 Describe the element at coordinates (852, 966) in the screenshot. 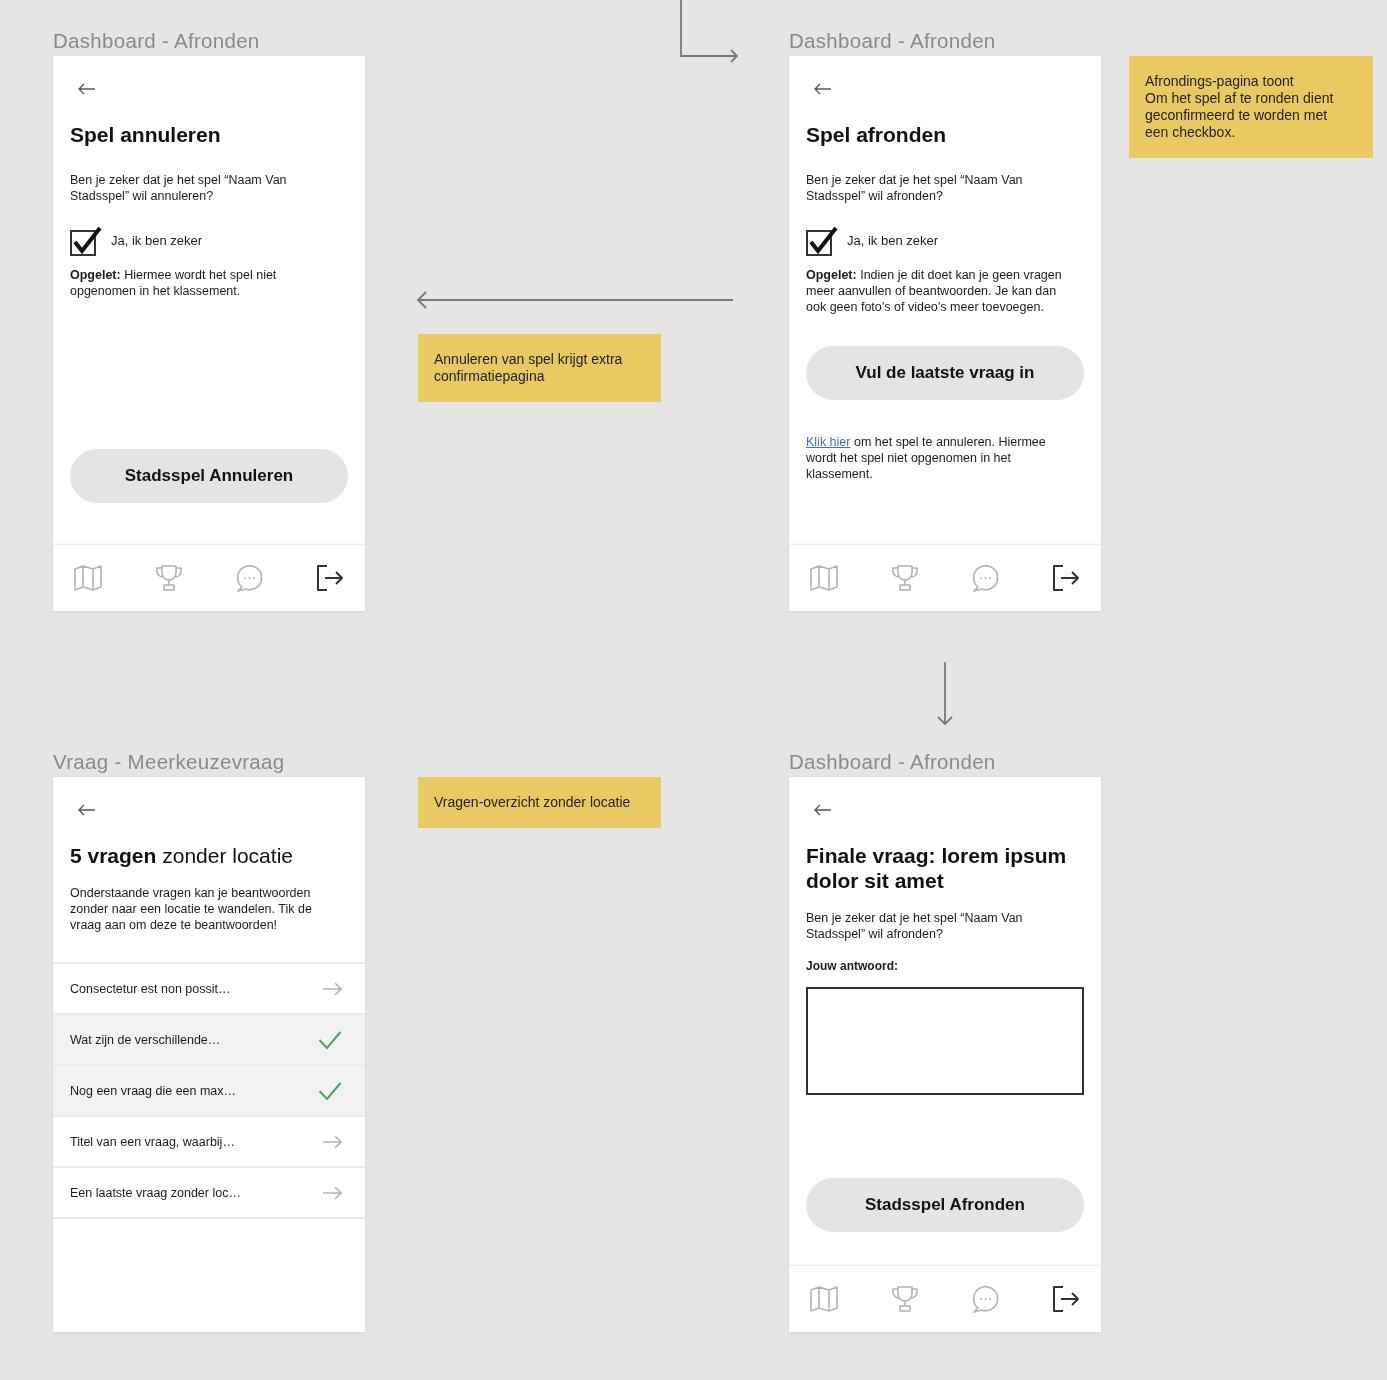

I see `answer-label: Jouw antwoord:` at that location.